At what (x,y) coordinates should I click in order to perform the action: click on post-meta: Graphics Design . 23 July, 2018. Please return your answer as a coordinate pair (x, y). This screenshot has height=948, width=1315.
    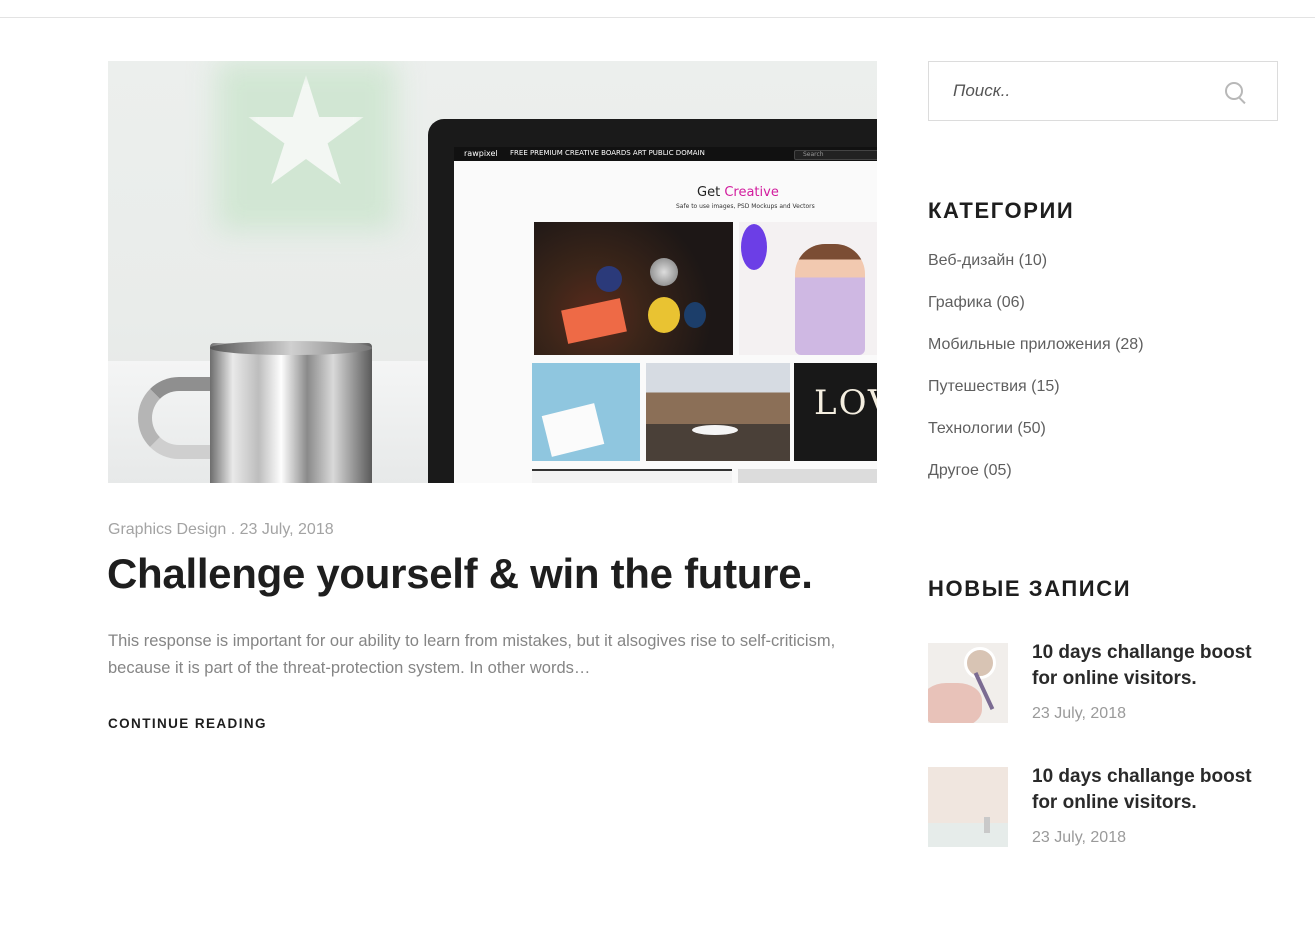
    Looking at the image, I should click on (221, 530).